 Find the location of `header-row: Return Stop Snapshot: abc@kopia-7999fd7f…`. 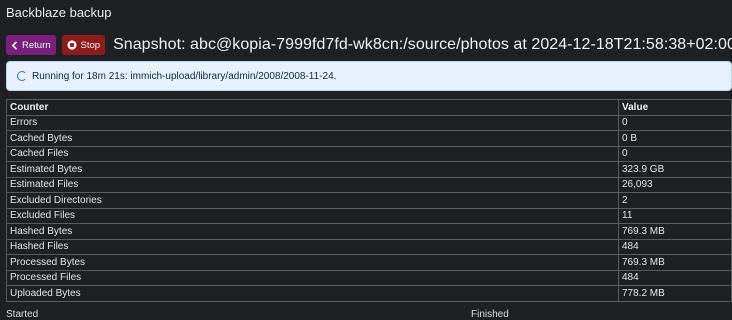

header-row: Return Stop Snapshot: abc@kopia-7999fd7f… is located at coordinates (369, 45).